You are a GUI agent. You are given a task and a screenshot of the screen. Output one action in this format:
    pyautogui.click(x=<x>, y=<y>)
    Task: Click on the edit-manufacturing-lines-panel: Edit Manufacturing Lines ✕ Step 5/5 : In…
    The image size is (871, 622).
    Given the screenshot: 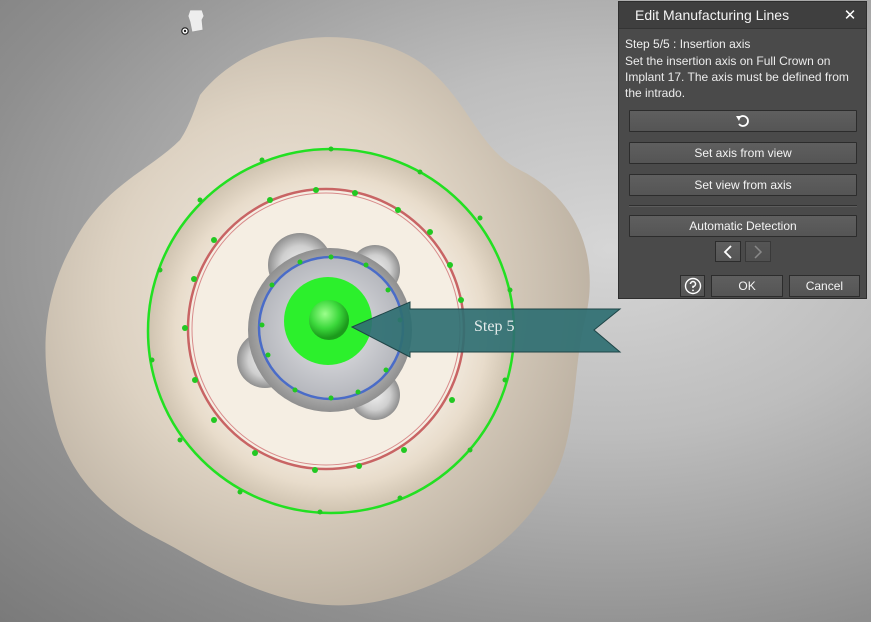 What is the action you would take?
    pyautogui.click(x=742, y=150)
    